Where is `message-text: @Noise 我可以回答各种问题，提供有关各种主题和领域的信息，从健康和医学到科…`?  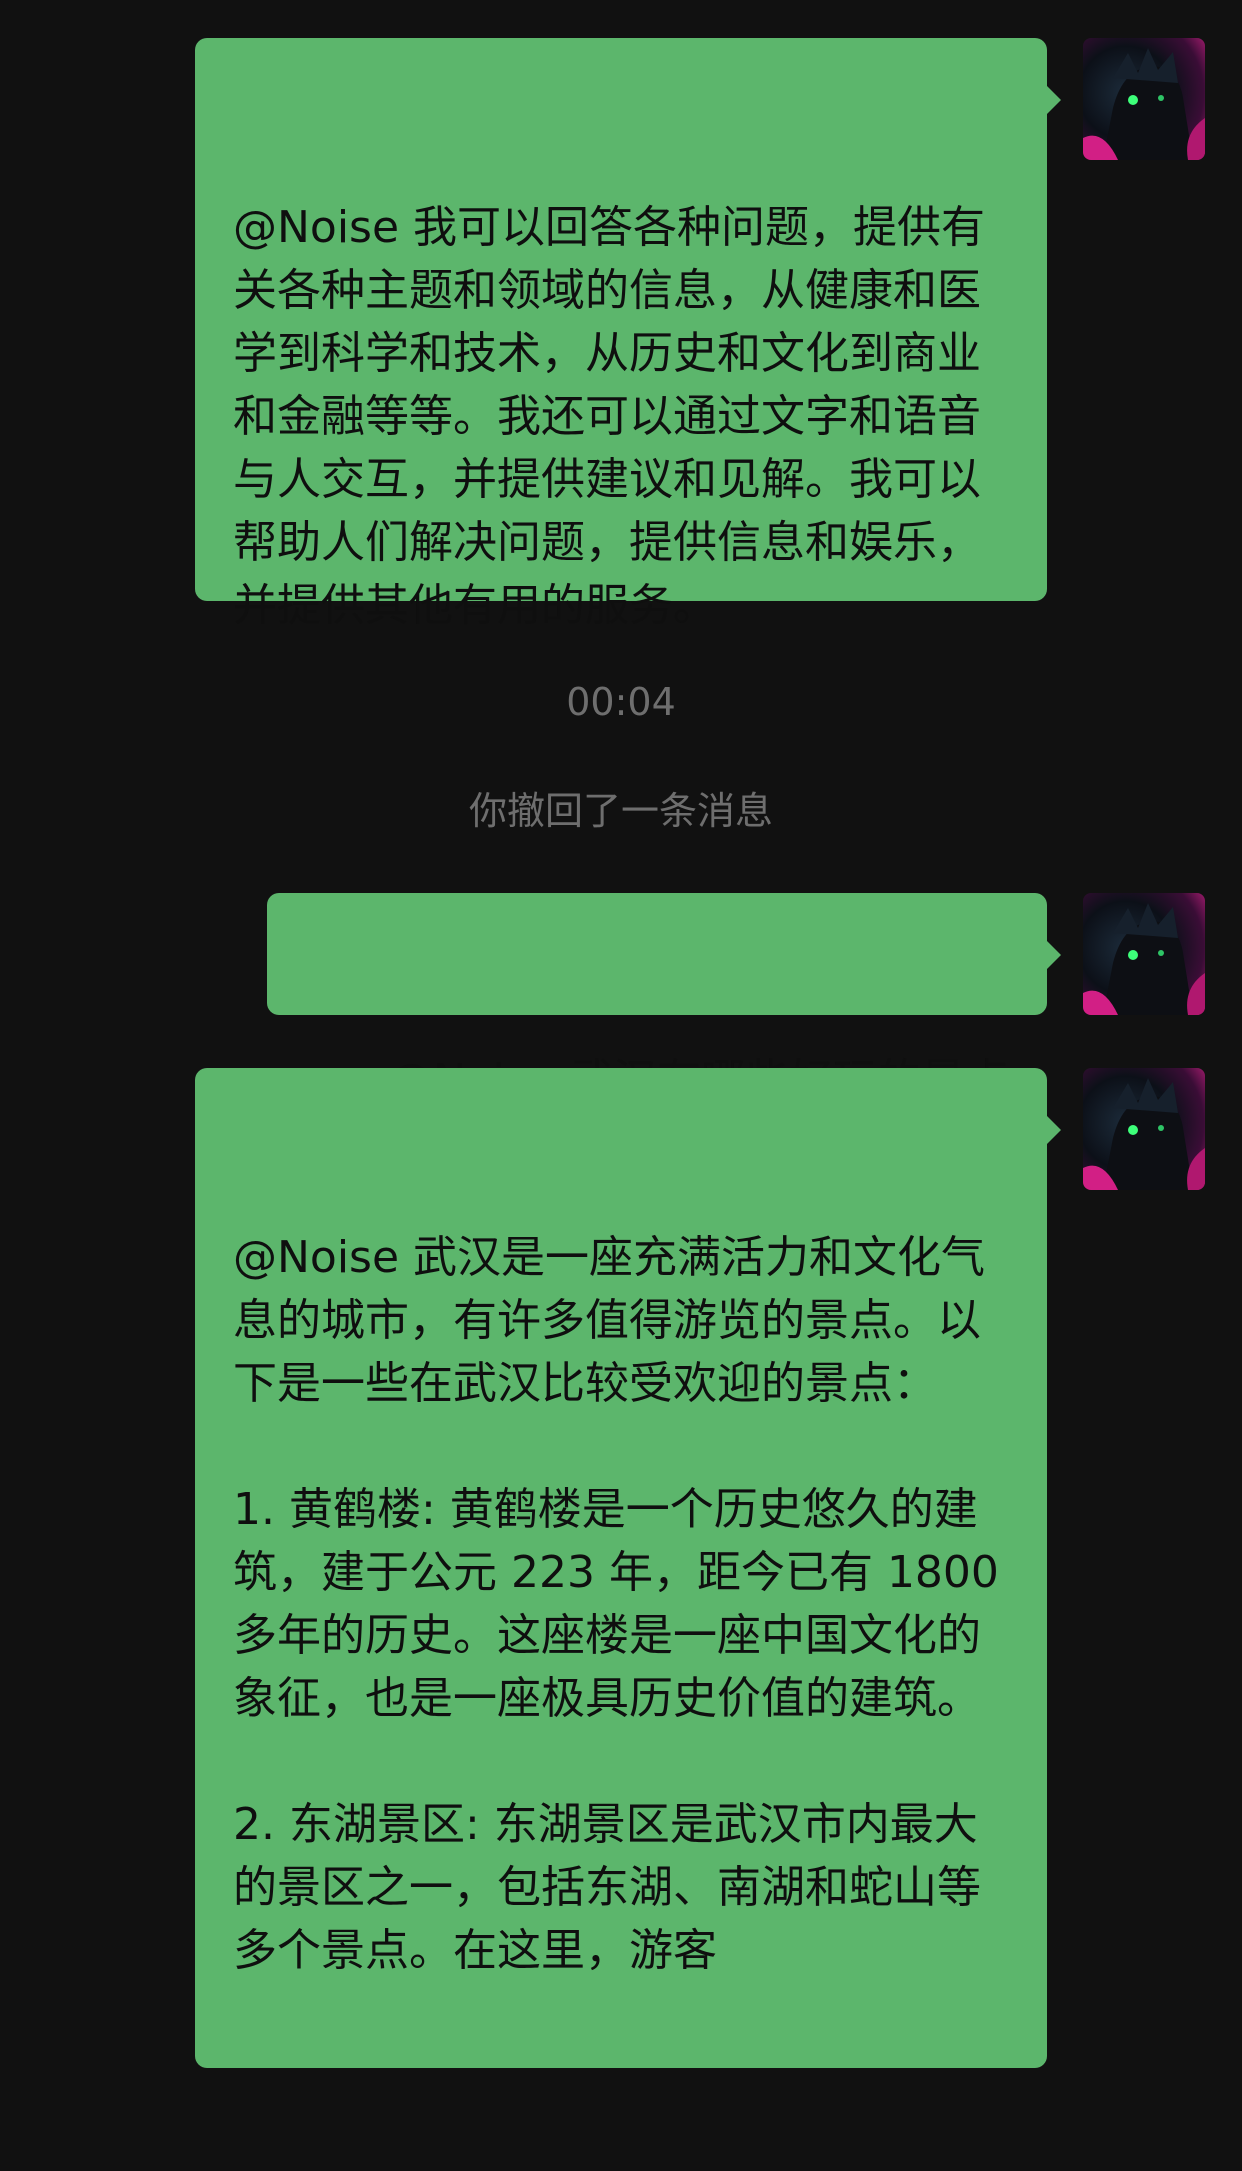 message-text: @Noise 我可以回答各种问题，提供有关各种主题和领域的信息，从健康和医学到科… is located at coordinates (609, 416).